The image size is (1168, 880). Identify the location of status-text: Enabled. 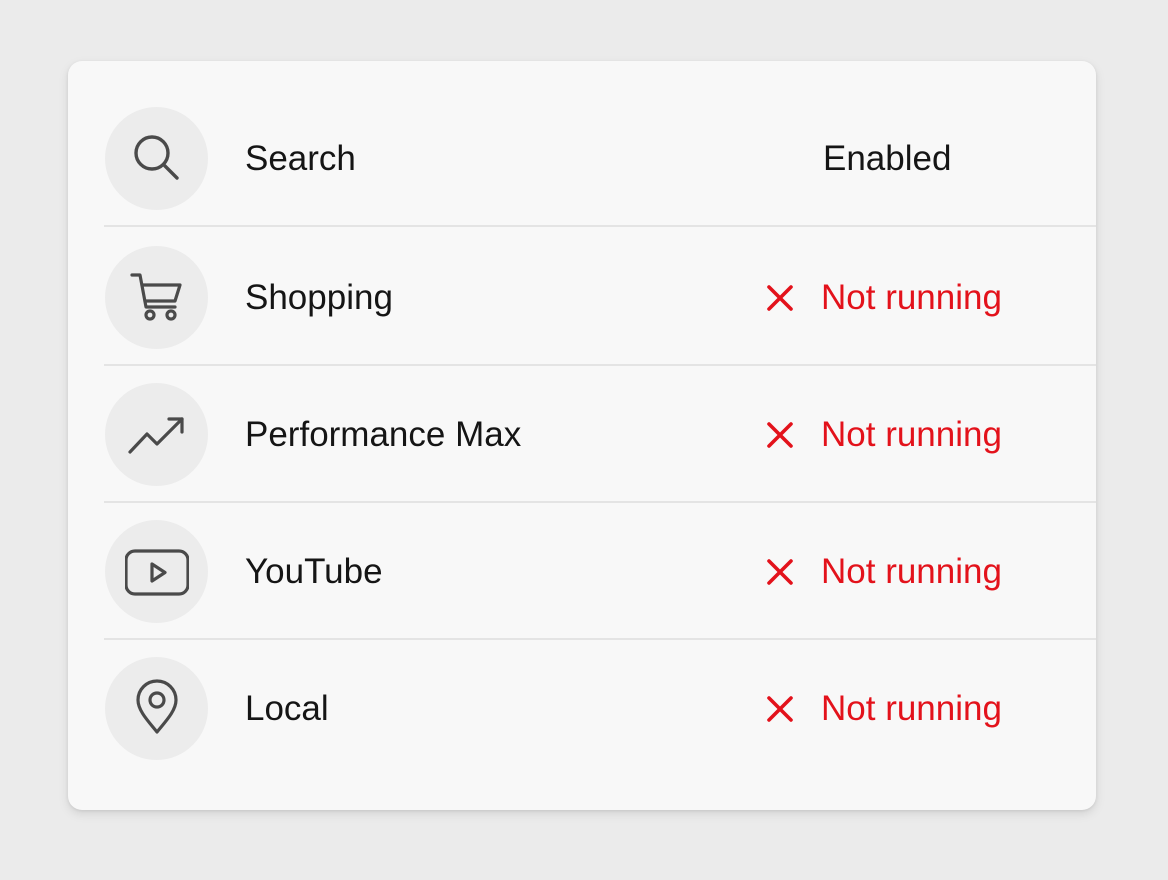
(887, 158).